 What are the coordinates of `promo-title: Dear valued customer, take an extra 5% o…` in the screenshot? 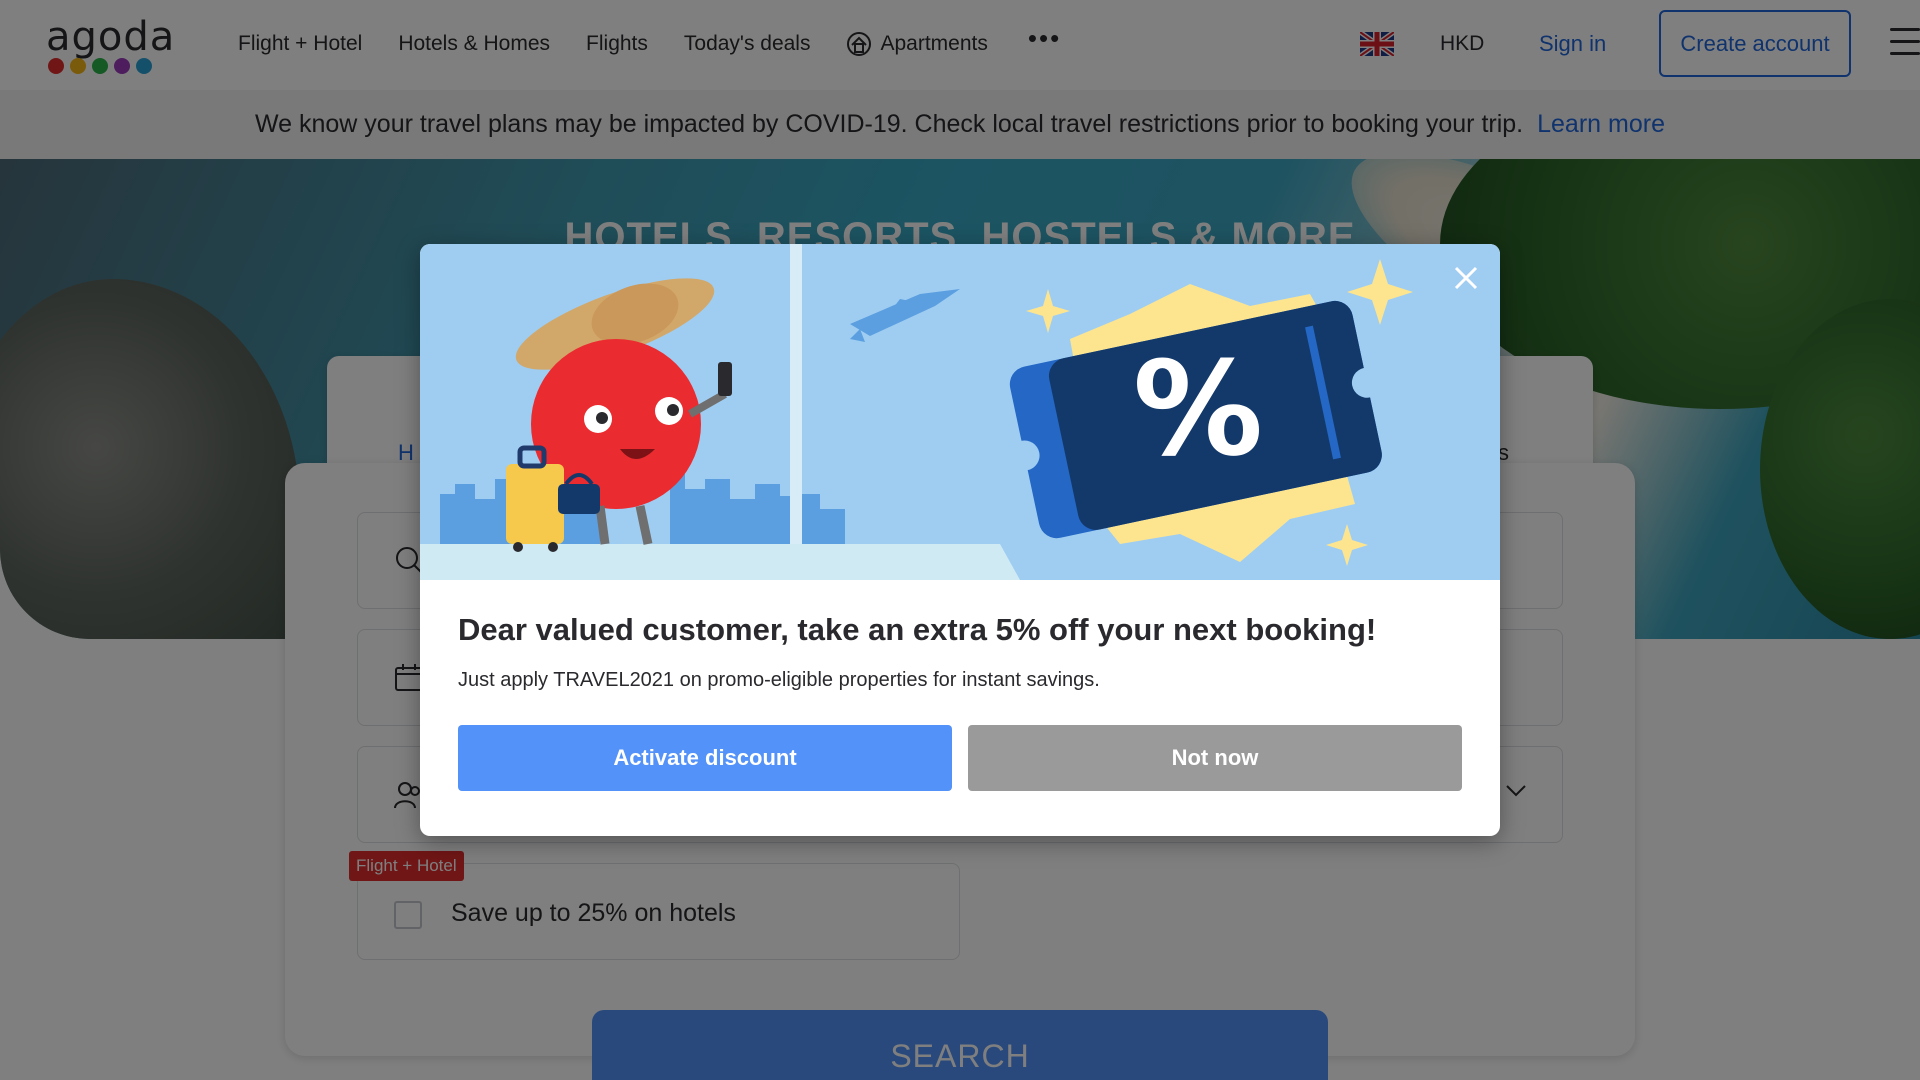 It's located at (917, 629).